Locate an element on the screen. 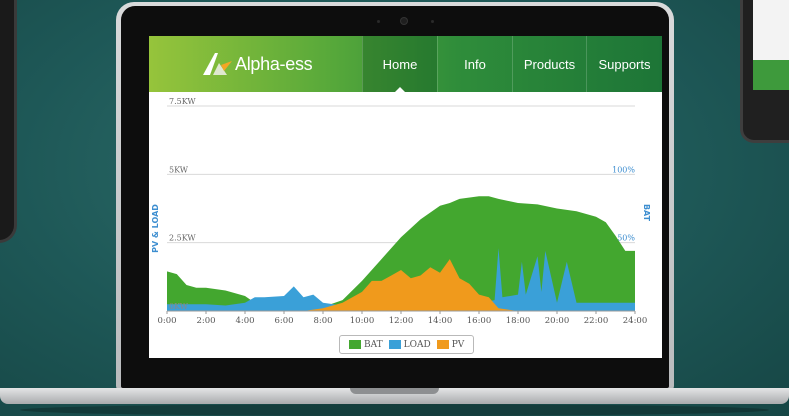  y-tick-label: 5KW is located at coordinates (179, 169).